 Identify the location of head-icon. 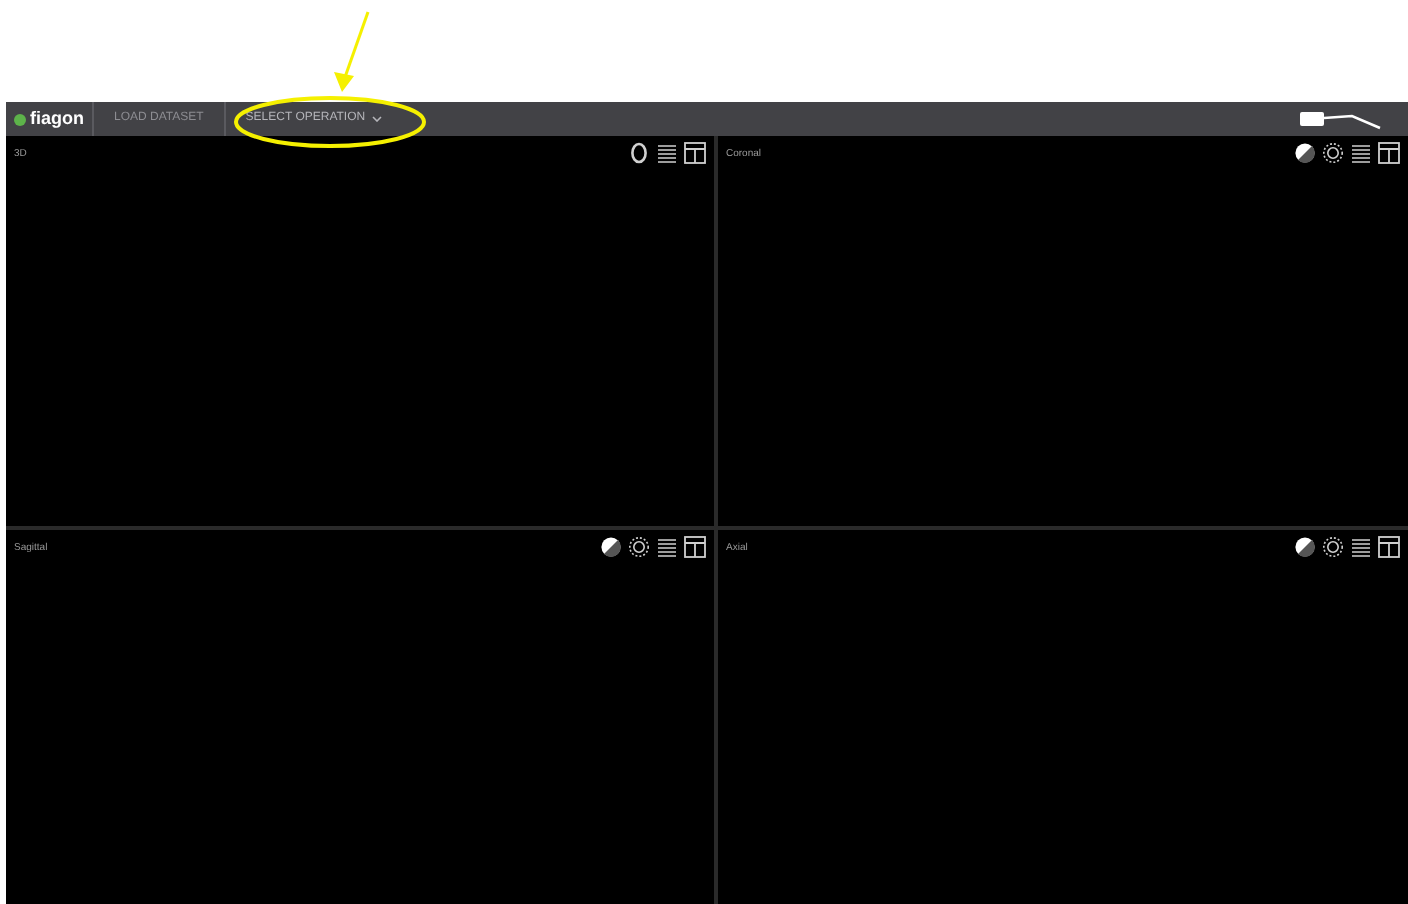
(639, 153).